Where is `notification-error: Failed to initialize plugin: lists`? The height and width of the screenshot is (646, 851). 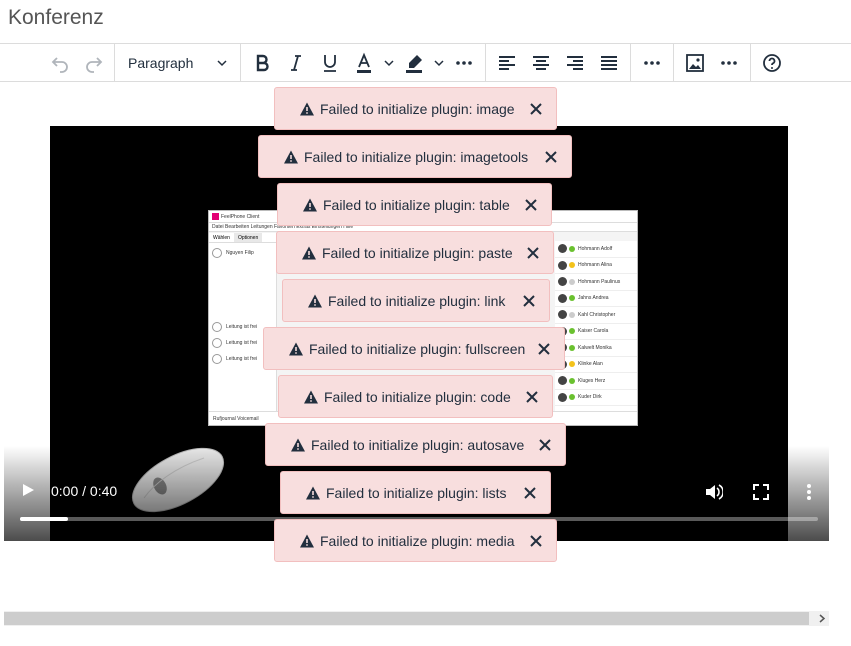 notification-error: Failed to initialize plugin: lists is located at coordinates (415, 492).